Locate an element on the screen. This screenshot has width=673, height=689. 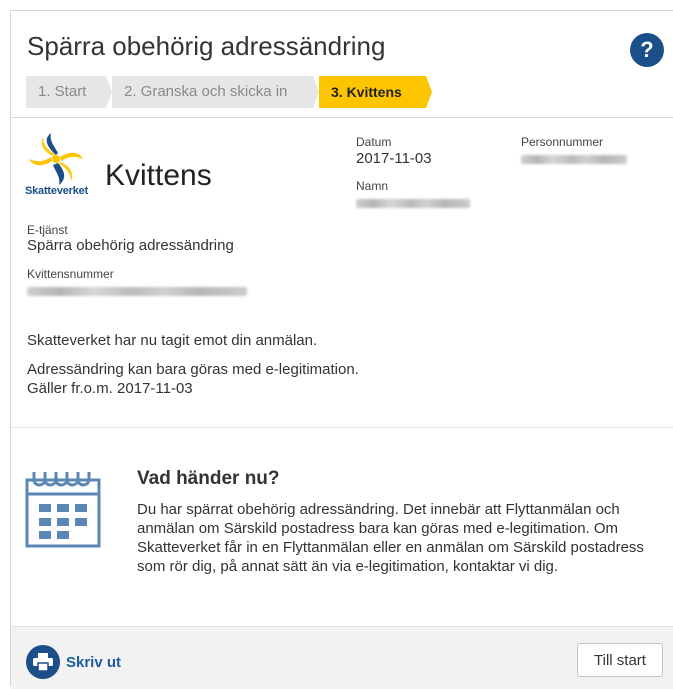
receipt-title: Kvittens is located at coordinates (158, 175).